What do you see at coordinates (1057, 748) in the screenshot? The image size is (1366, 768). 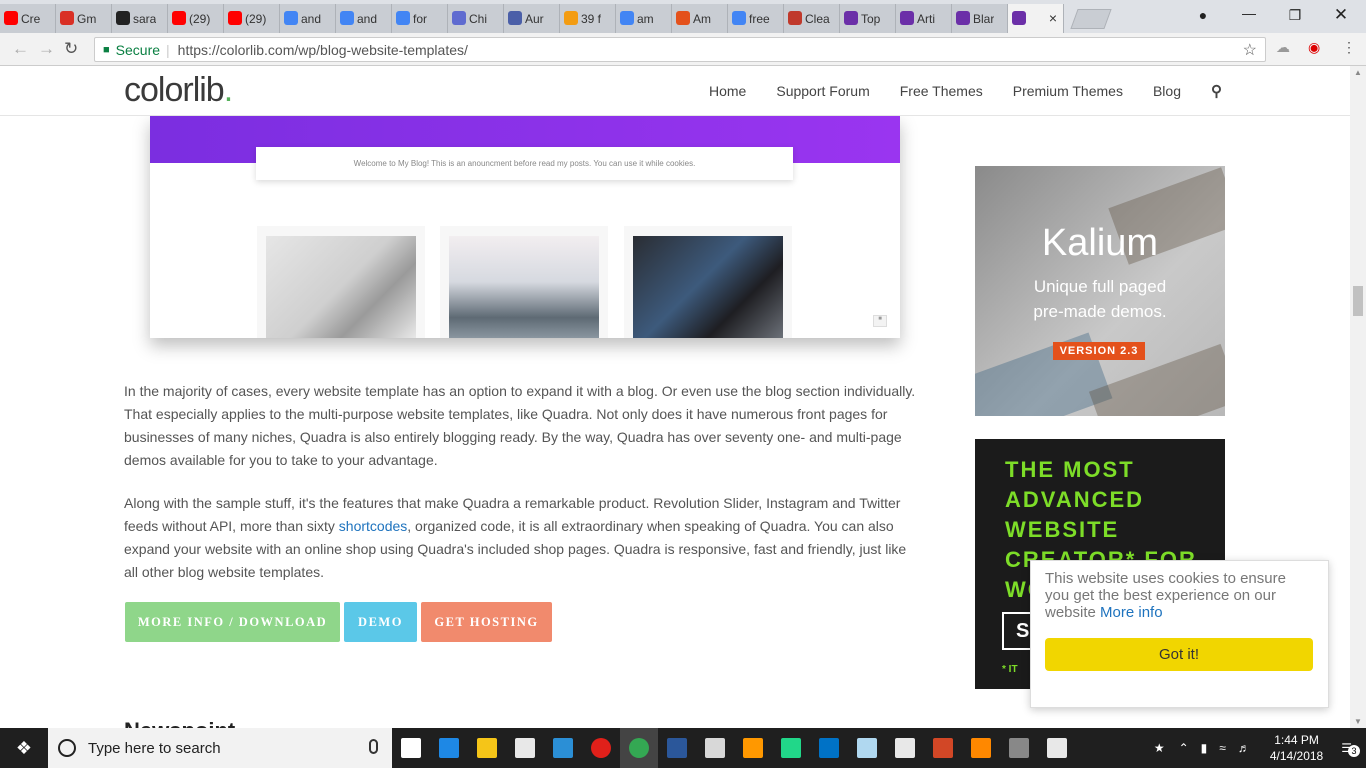 I see `clapper-icon` at bounding box center [1057, 748].